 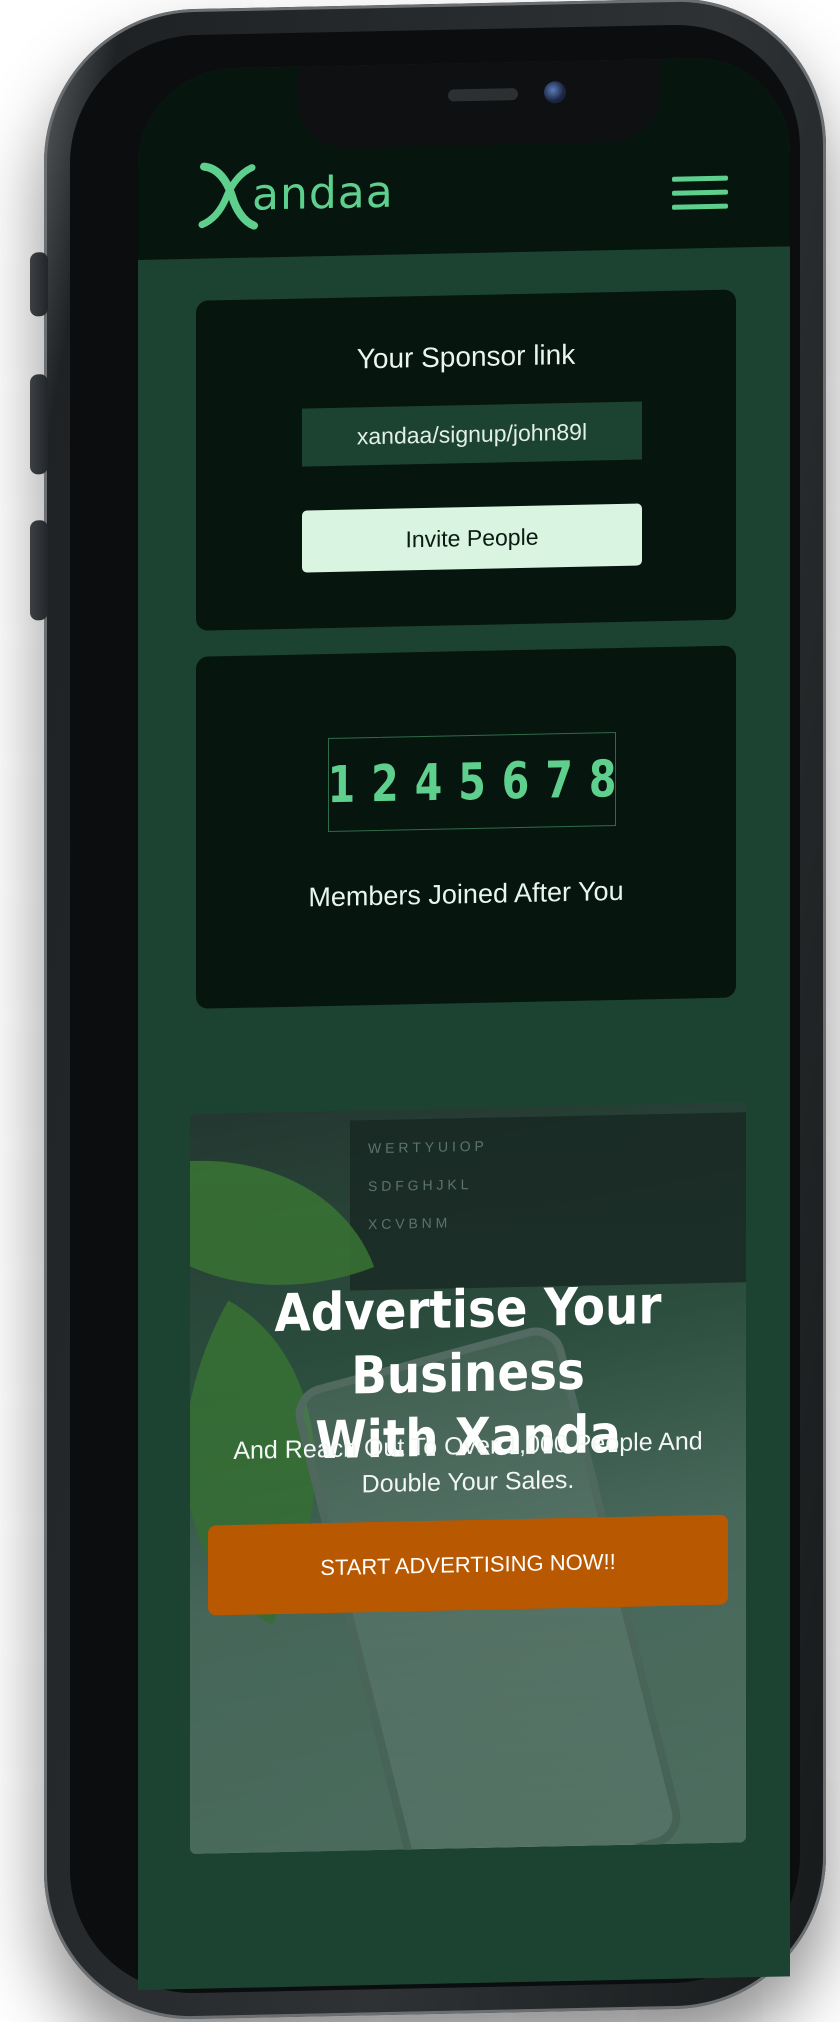 I want to click on invite-people-button: Invite People, so click(x=472, y=538).